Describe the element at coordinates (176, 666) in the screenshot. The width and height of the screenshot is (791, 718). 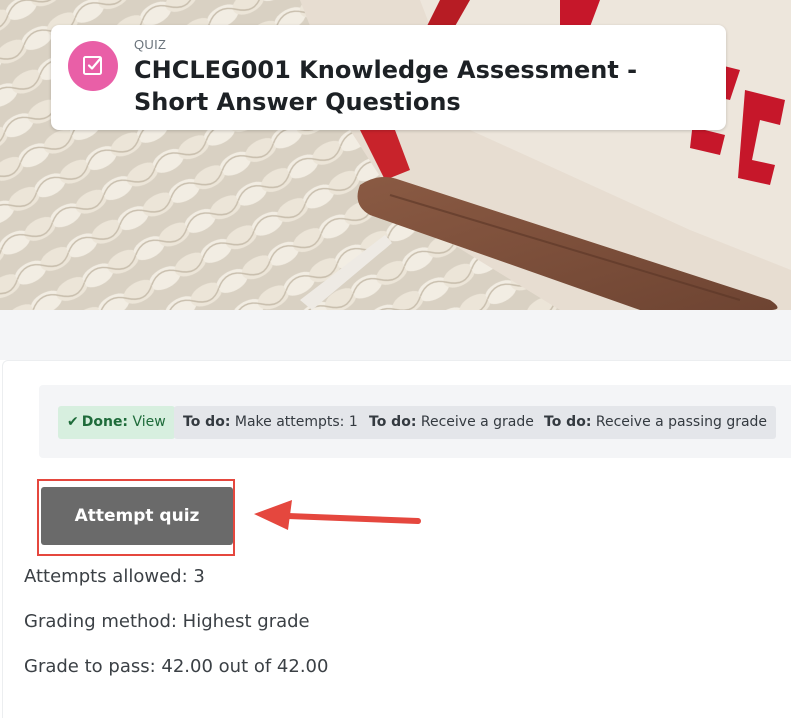
I see `grade-to-pass-text: Grade to pass: 42.00 out of 42.00` at that location.